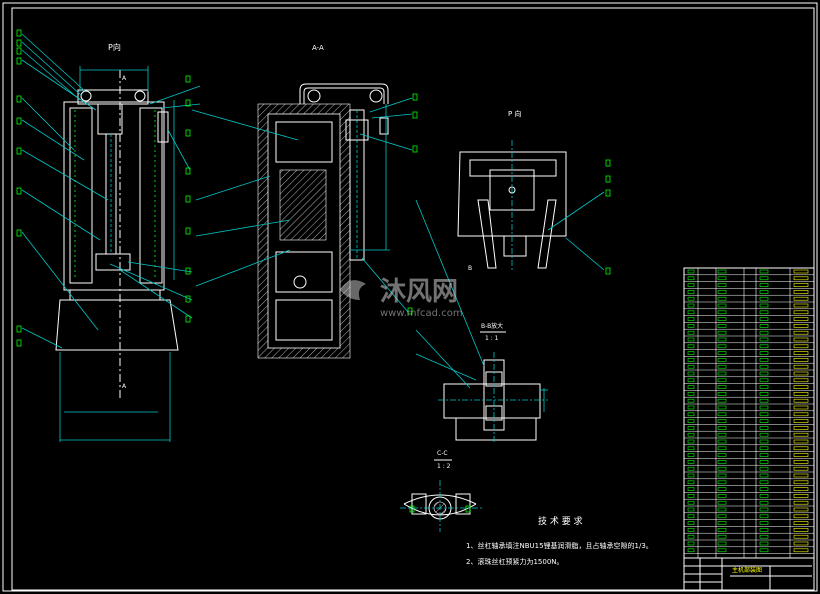  What do you see at coordinates (515, 561) in the screenshot?
I see `notes-line-2: 2、滚珠丝杠预紧力为1500N。` at bounding box center [515, 561].